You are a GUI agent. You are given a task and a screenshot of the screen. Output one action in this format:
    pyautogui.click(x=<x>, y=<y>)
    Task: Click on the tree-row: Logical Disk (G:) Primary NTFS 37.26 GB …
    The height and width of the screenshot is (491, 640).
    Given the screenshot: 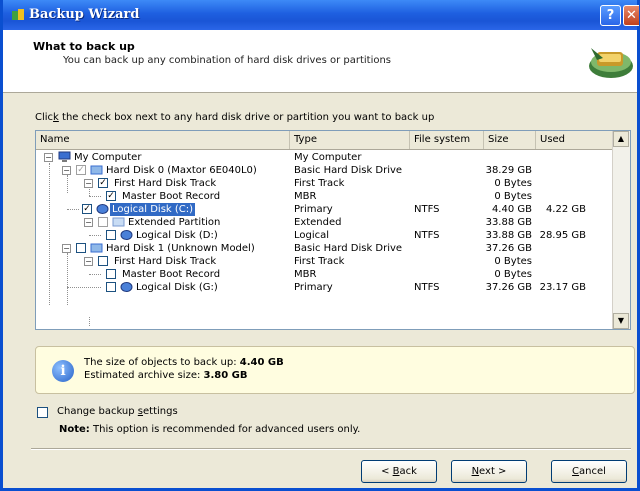 What is the action you would take?
    pyautogui.click(x=325, y=287)
    